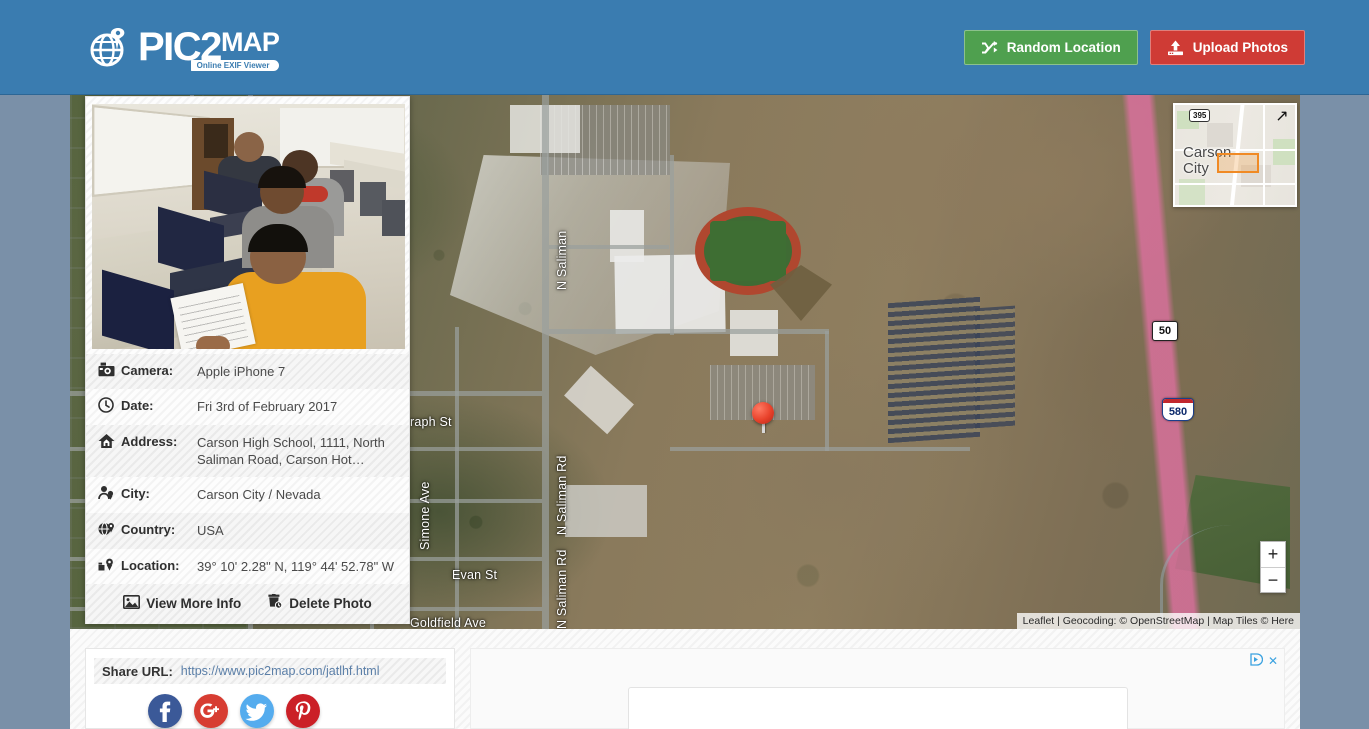 This screenshot has height=729, width=1369. Describe the element at coordinates (108, 530) in the screenshot. I see `globe-pin-icon` at that location.